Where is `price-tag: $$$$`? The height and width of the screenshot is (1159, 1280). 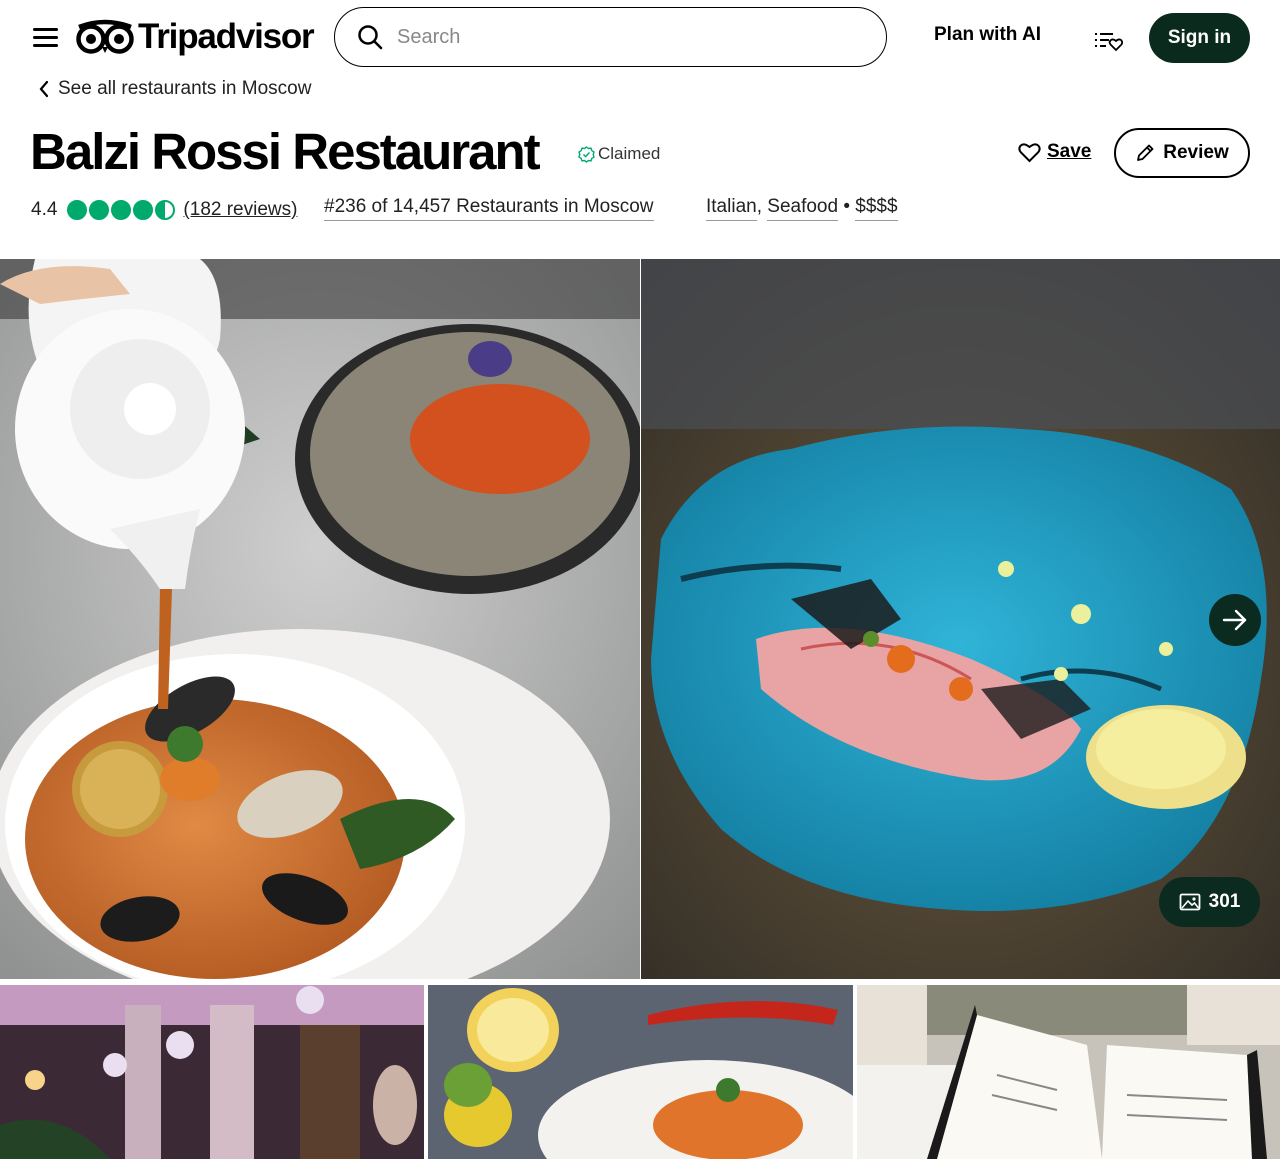 price-tag: $$$$ is located at coordinates (876, 208).